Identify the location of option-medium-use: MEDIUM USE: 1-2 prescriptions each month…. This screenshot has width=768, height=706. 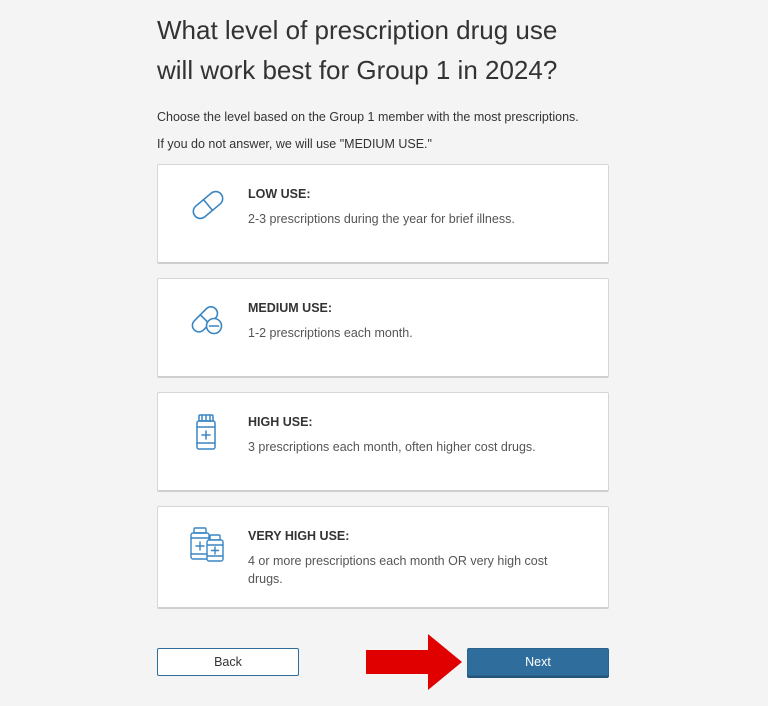
(383, 328).